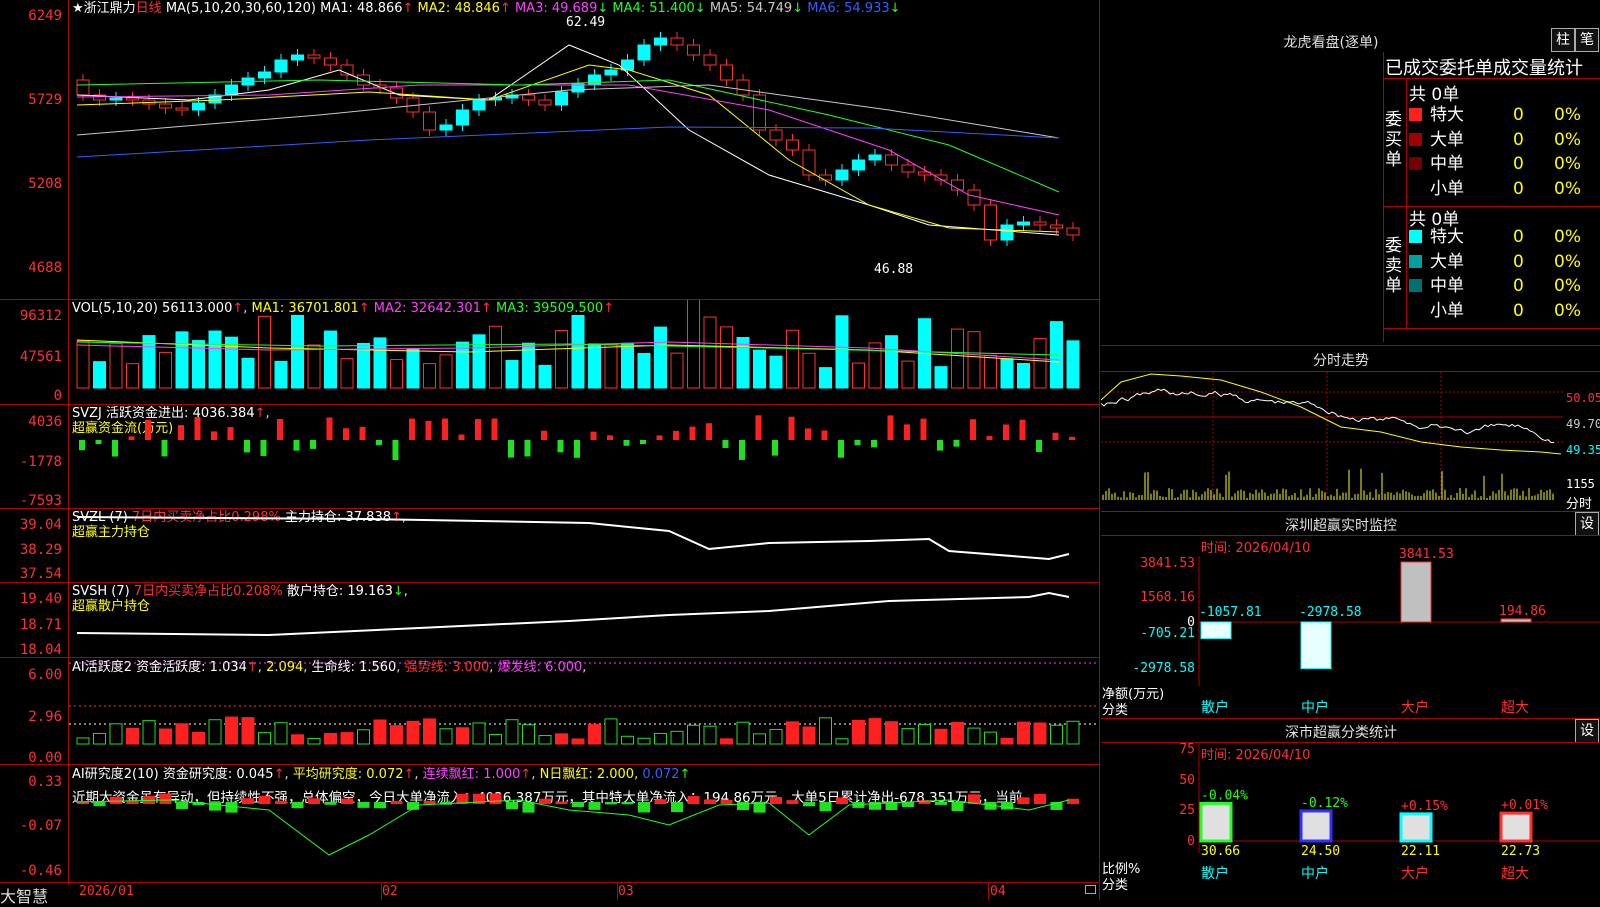  What do you see at coordinates (1332, 441) in the screenshot?
I see `intraday-chart` at bounding box center [1332, 441].